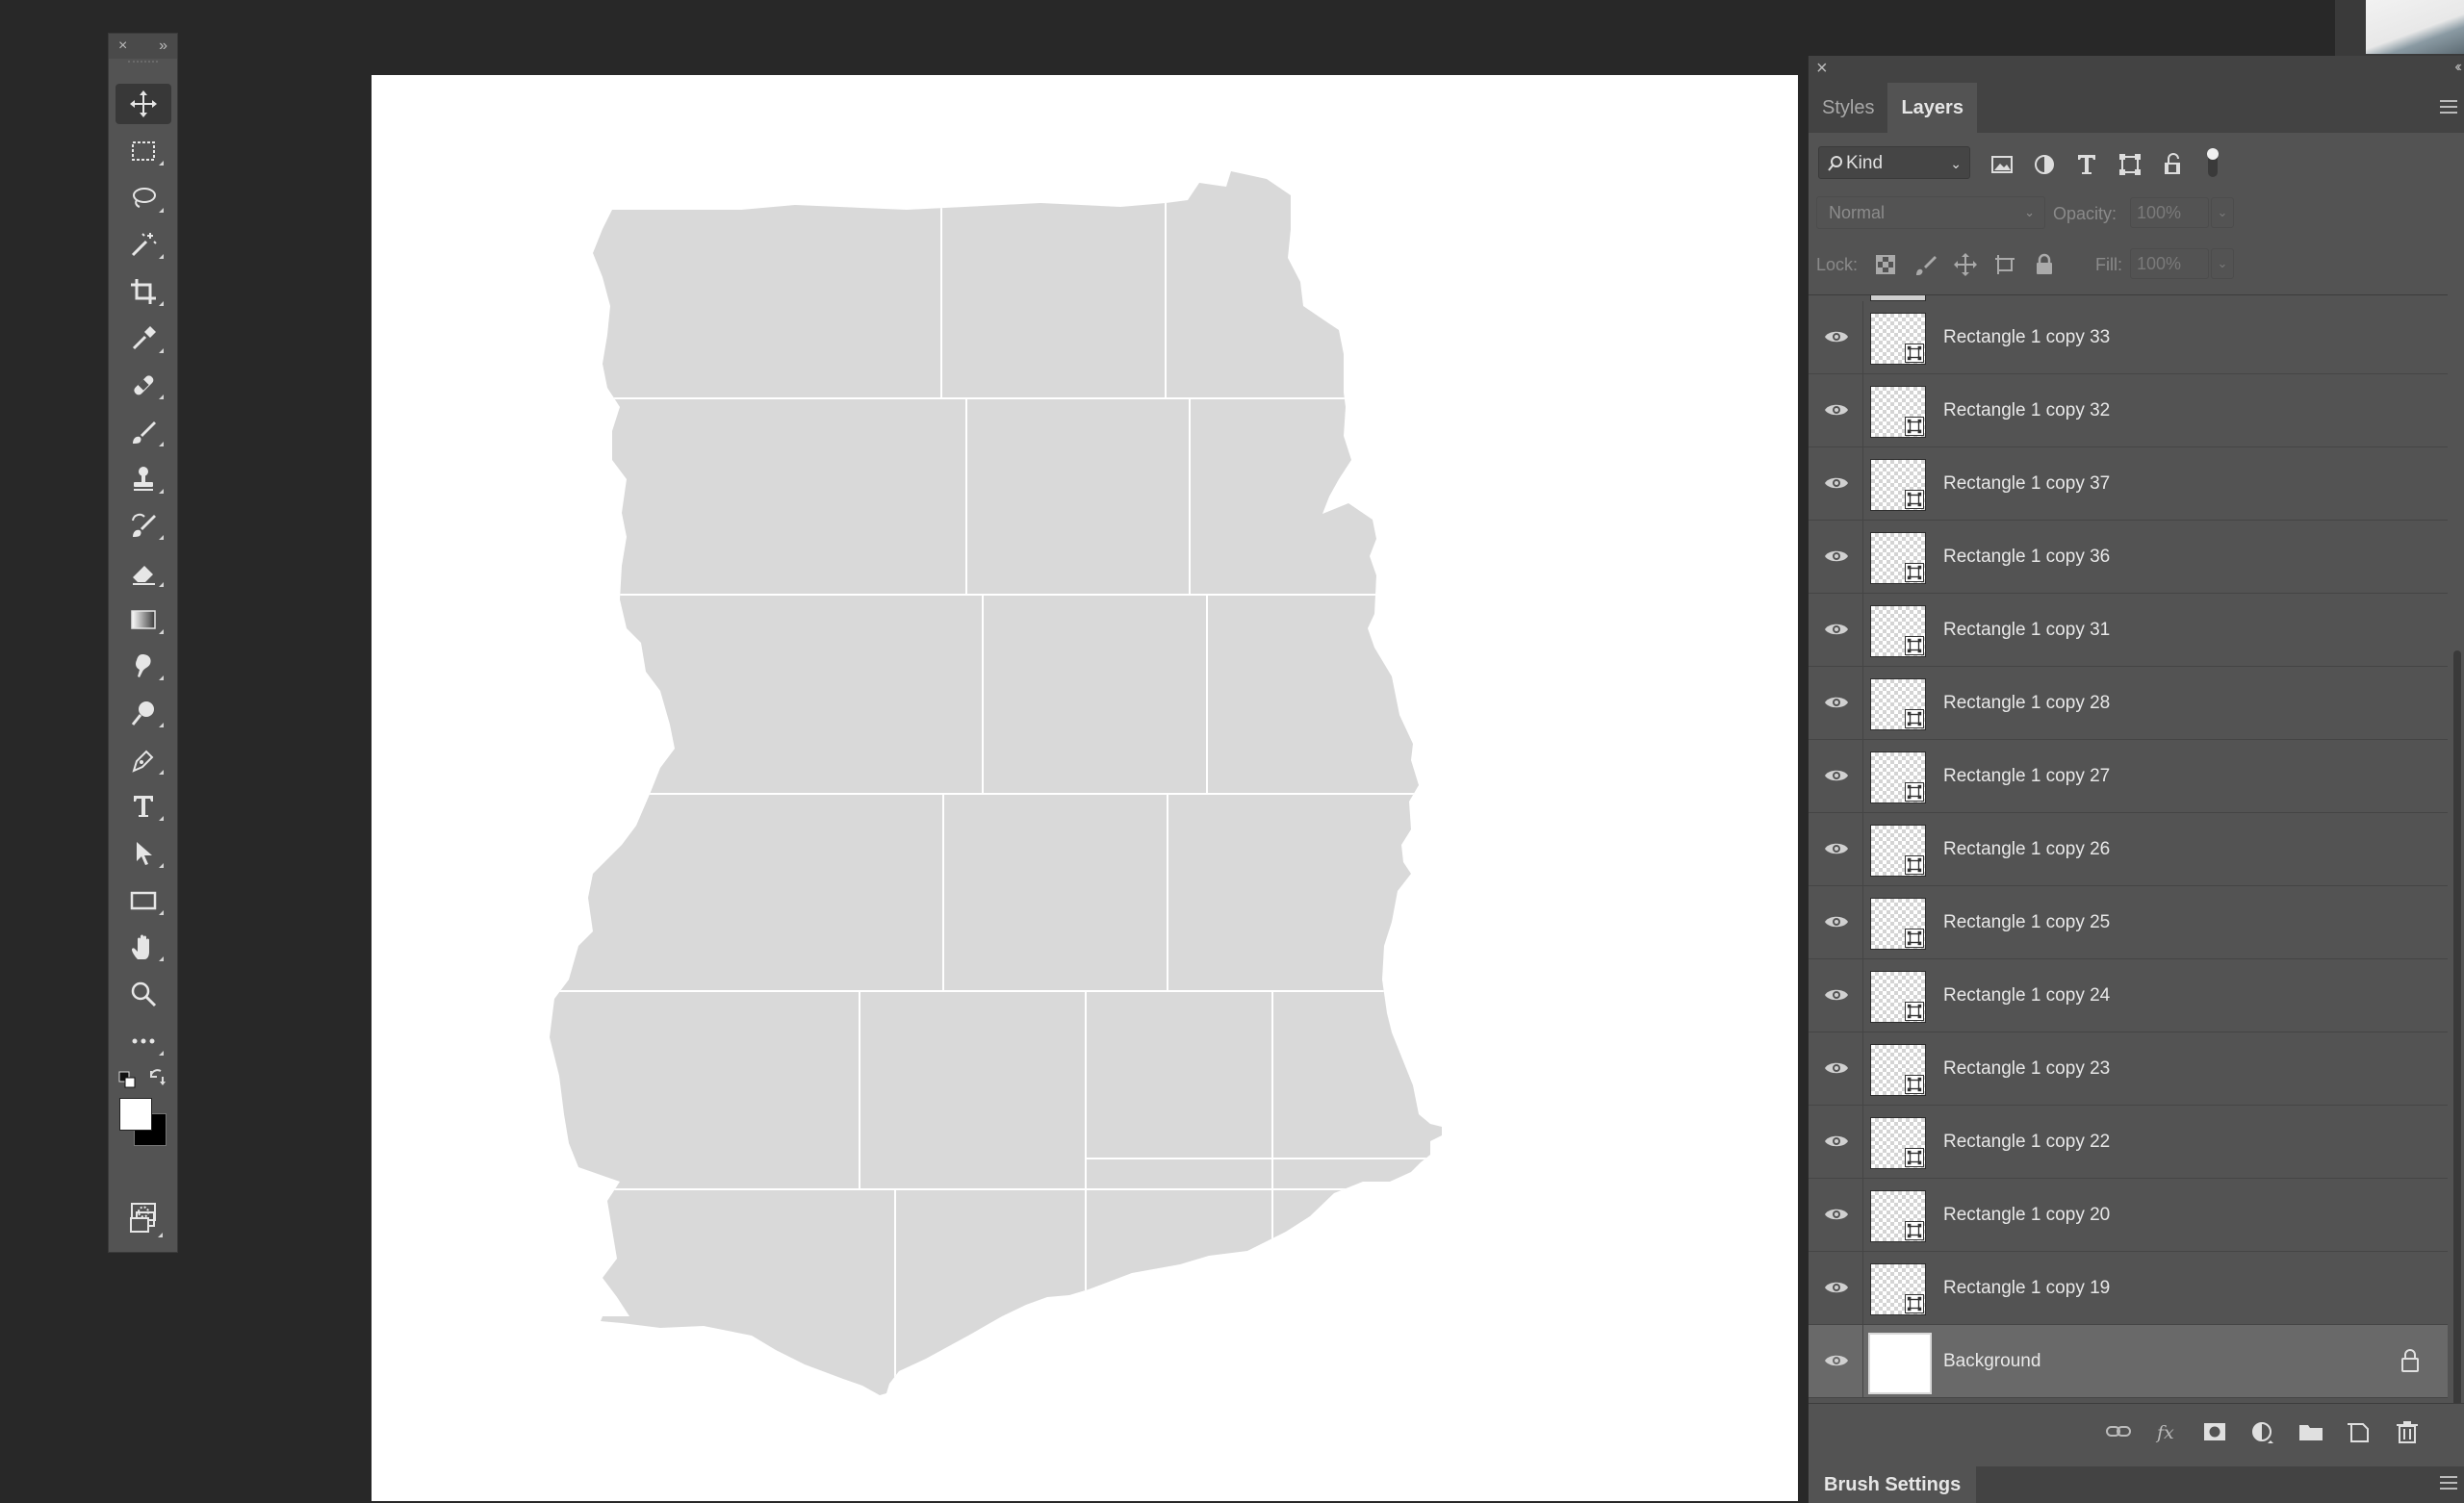 The image size is (2464, 1503). I want to click on smudge-tool, so click(143, 666).